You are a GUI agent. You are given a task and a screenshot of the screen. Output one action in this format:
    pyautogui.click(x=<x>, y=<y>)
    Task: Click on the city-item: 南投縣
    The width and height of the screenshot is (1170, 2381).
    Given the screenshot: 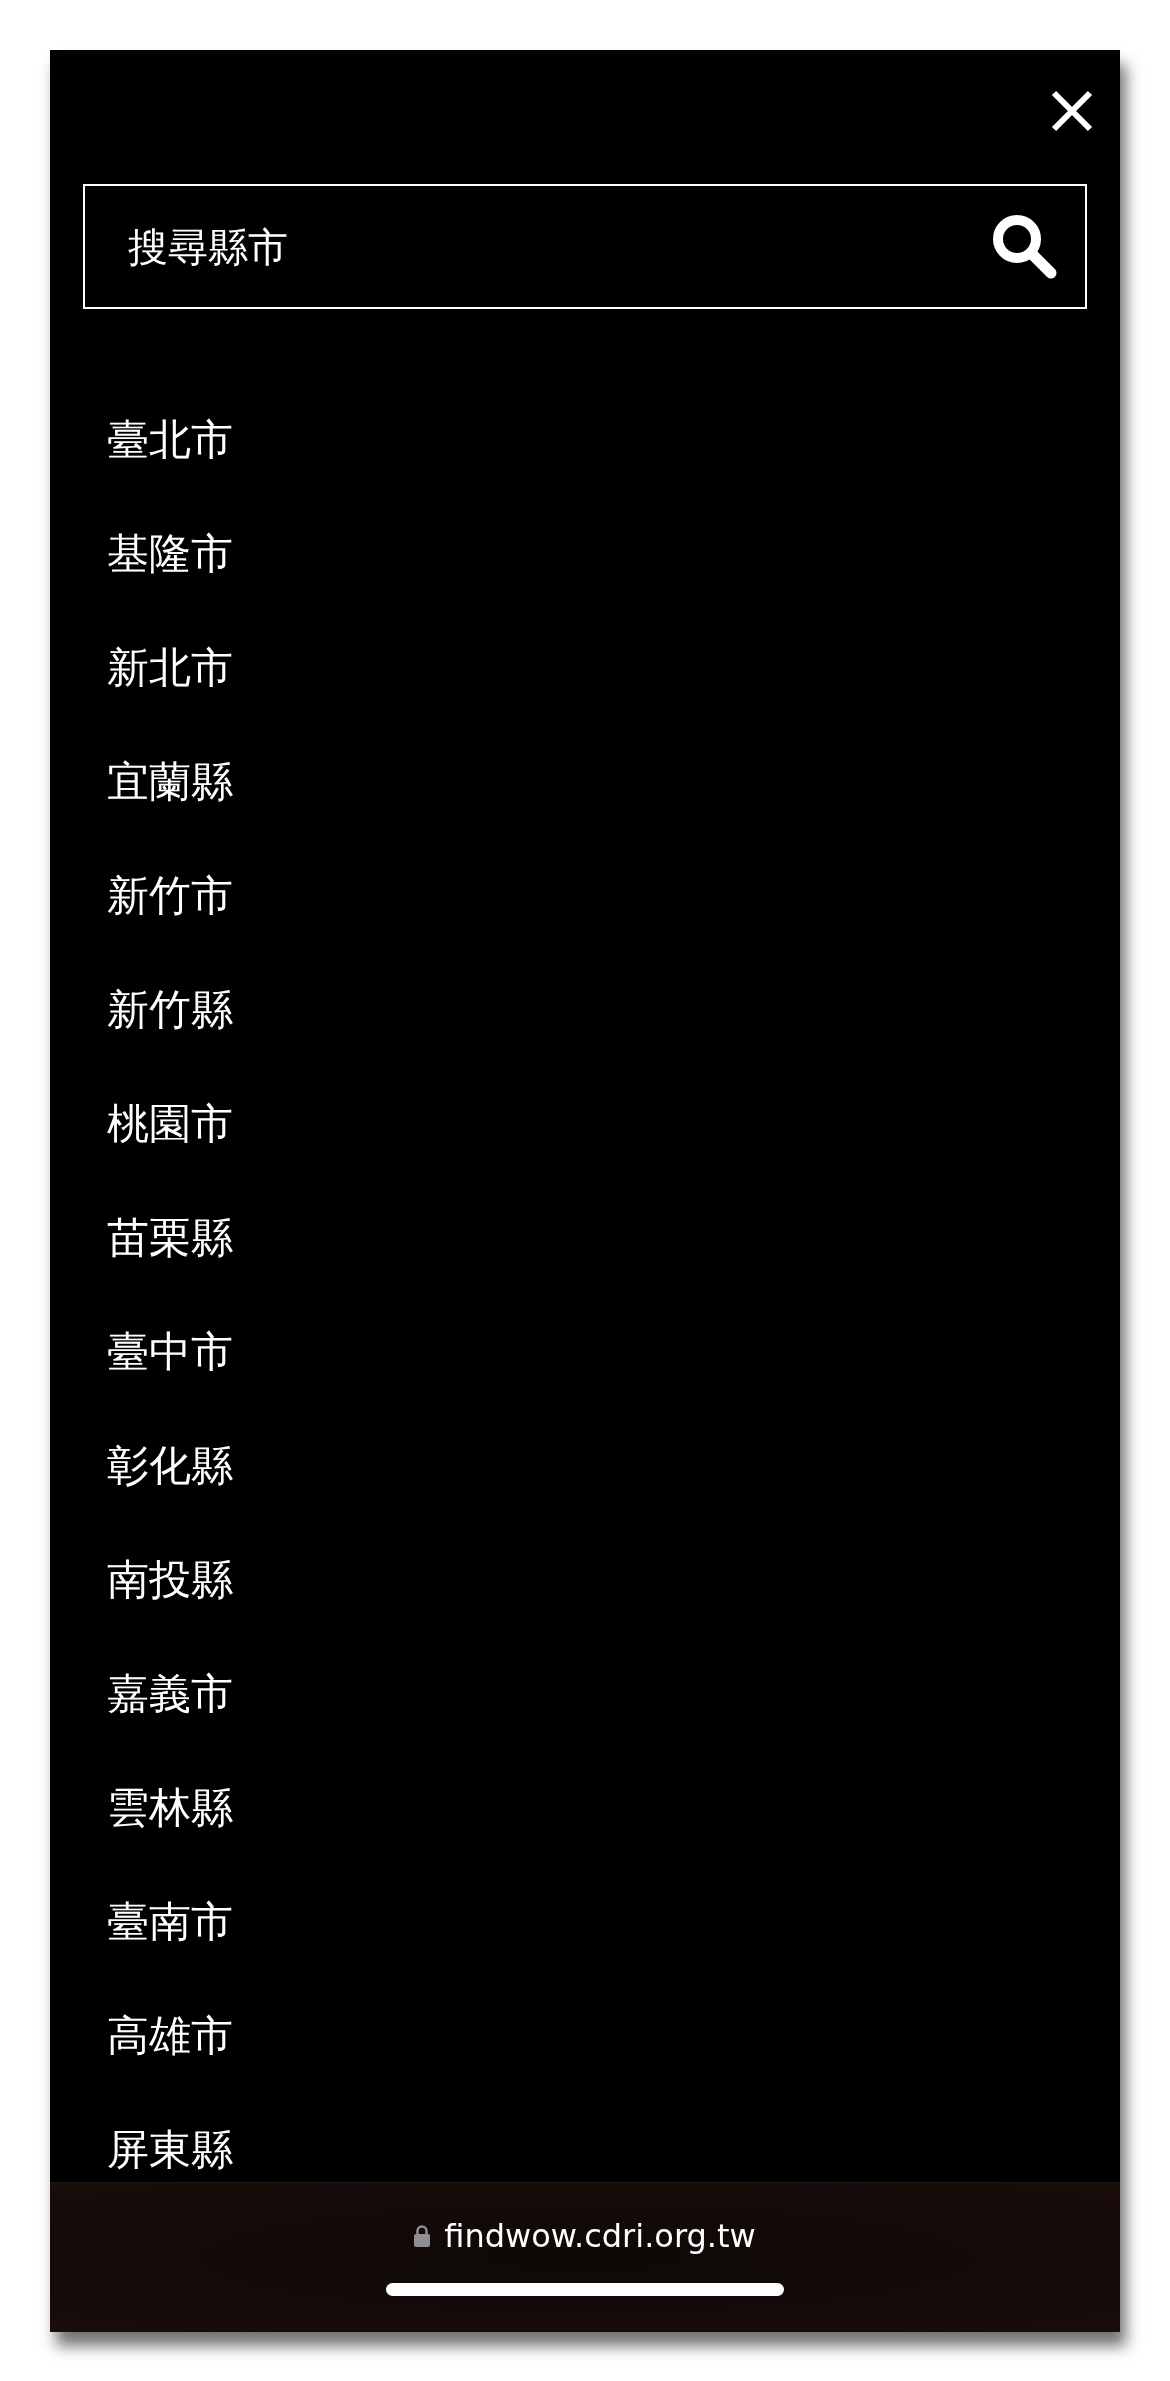 What is the action you would take?
    pyautogui.click(x=141, y=1580)
    